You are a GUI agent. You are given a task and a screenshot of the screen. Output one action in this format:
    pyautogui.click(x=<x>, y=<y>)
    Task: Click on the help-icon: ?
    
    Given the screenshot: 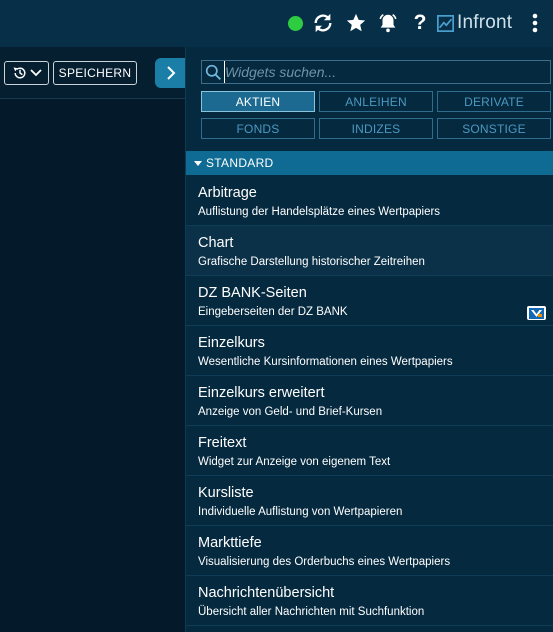 What is the action you would take?
    pyautogui.click(x=420, y=23)
    